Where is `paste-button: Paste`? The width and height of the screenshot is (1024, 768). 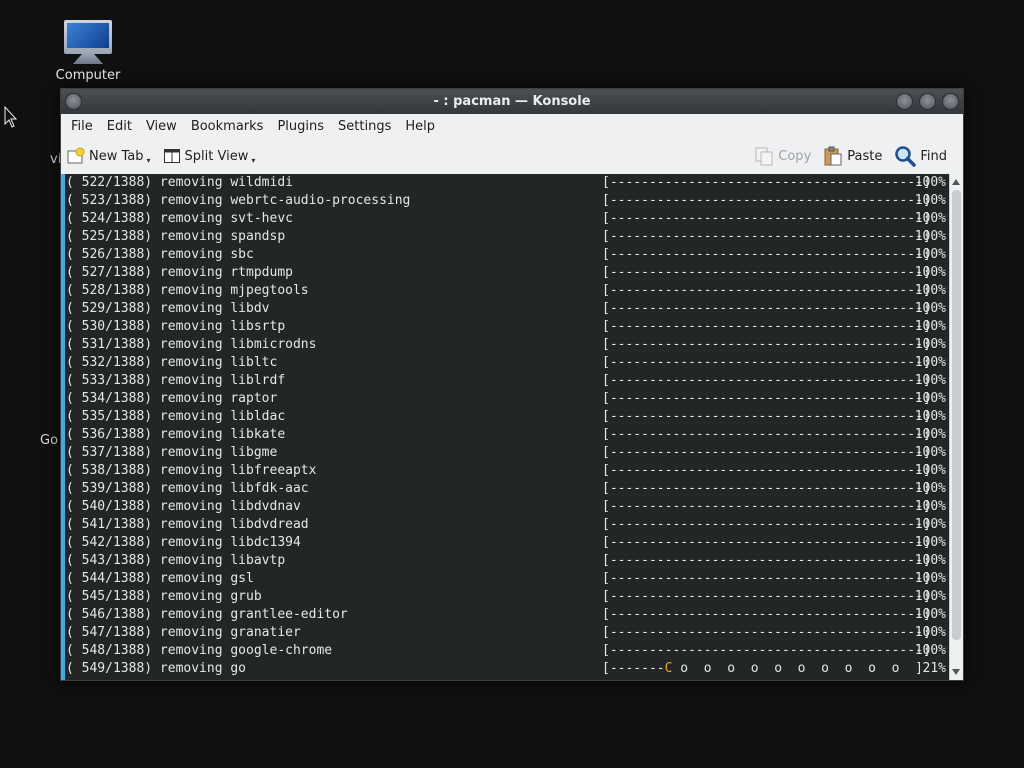 paste-button: Paste is located at coordinates (852, 156).